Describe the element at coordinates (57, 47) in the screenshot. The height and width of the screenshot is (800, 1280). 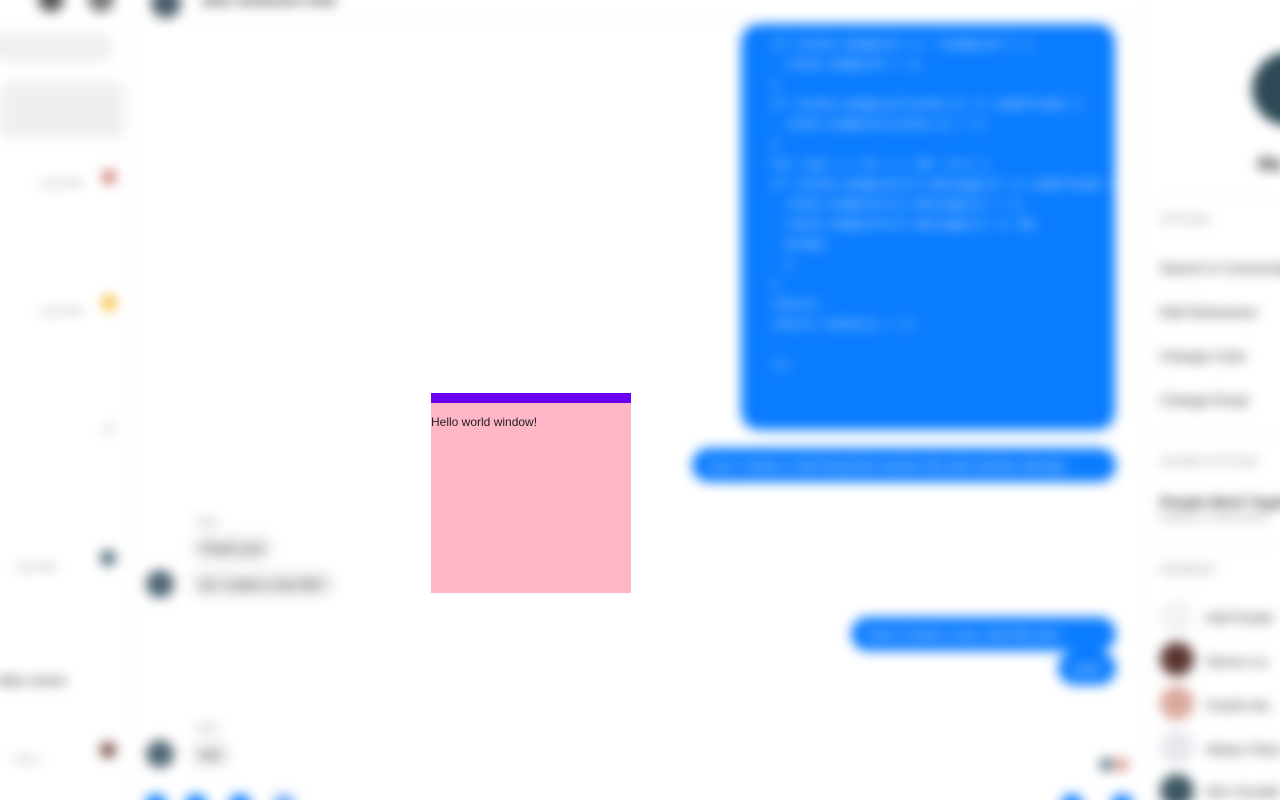
I see `search-input` at that location.